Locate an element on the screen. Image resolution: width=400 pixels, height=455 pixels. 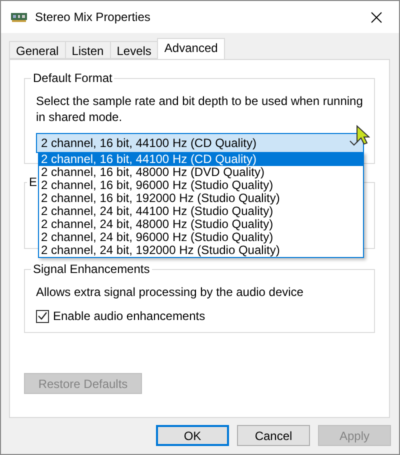
tab: Advanced is located at coordinates (191, 48).